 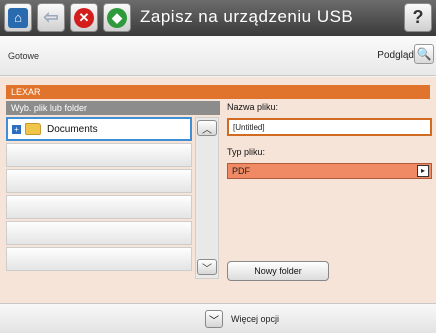 What do you see at coordinates (16, 129) in the screenshot?
I see `expand-icon: +` at bounding box center [16, 129].